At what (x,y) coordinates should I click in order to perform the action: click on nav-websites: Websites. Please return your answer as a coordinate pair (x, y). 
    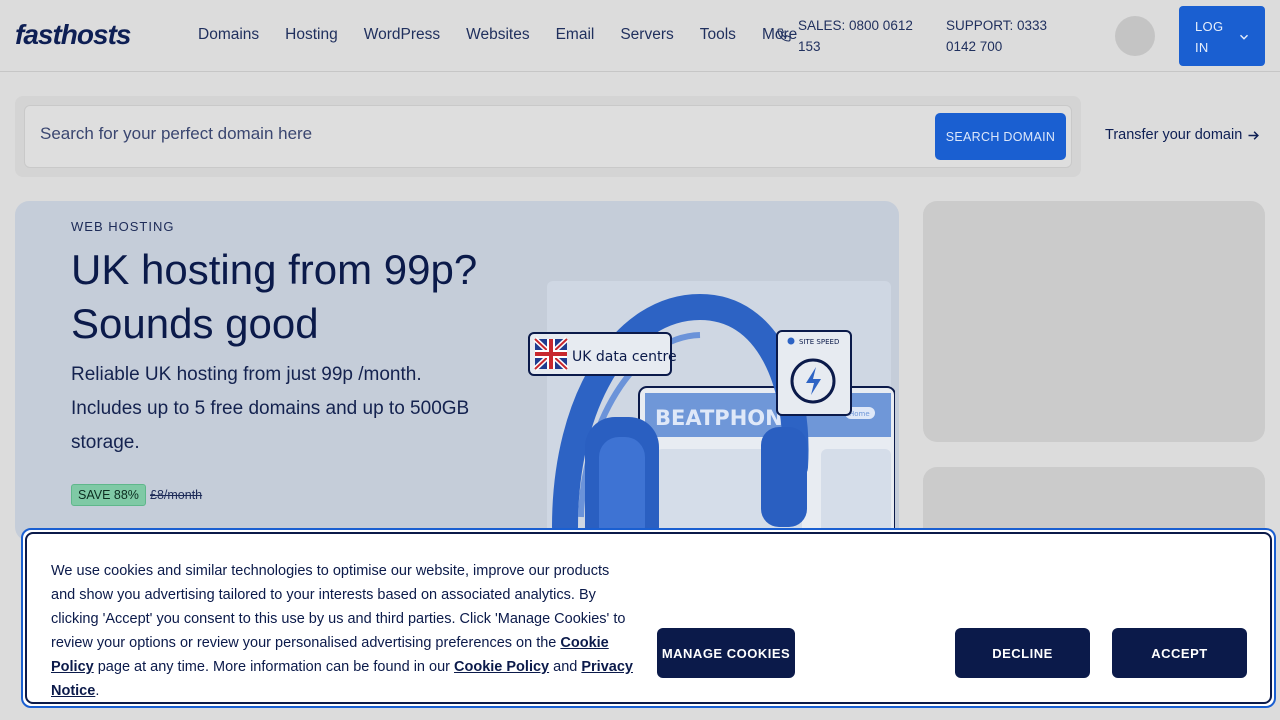
    Looking at the image, I should click on (497, 35).